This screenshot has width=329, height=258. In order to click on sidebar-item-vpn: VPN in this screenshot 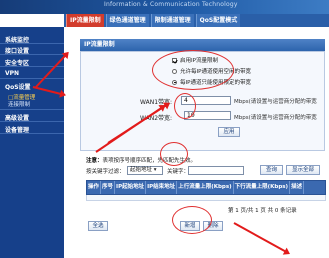, I will do `click(12, 73)`.